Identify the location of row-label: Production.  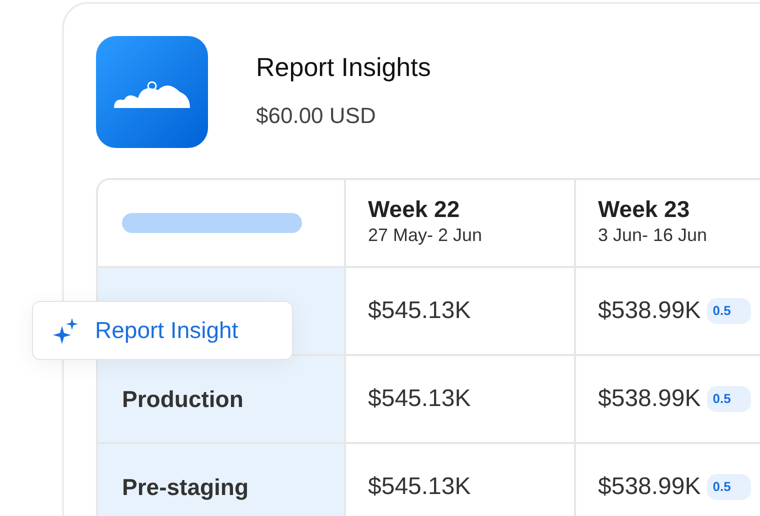
(183, 399).